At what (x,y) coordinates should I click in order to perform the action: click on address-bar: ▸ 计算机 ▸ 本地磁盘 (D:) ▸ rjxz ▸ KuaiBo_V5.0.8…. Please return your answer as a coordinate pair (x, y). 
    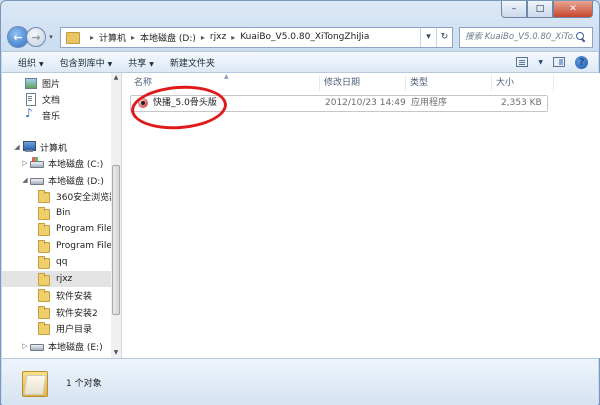
    Looking at the image, I should click on (256, 37).